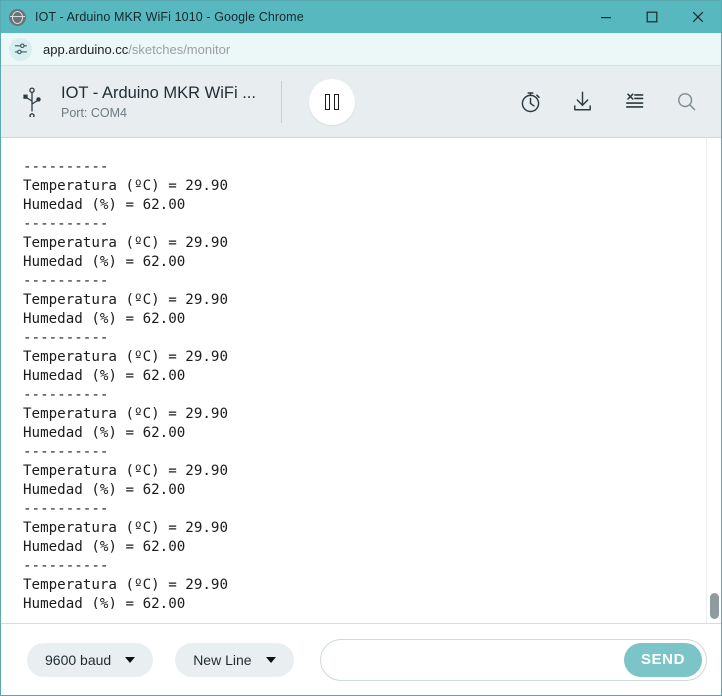  I want to click on chrome-globe-icon, so click(17, 17).